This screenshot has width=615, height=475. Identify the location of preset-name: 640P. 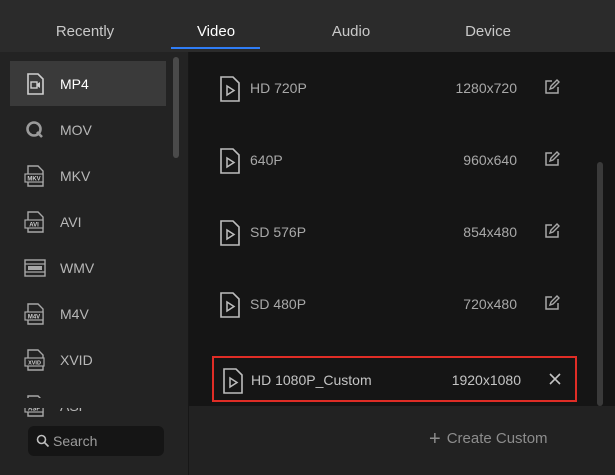
(266, 160).